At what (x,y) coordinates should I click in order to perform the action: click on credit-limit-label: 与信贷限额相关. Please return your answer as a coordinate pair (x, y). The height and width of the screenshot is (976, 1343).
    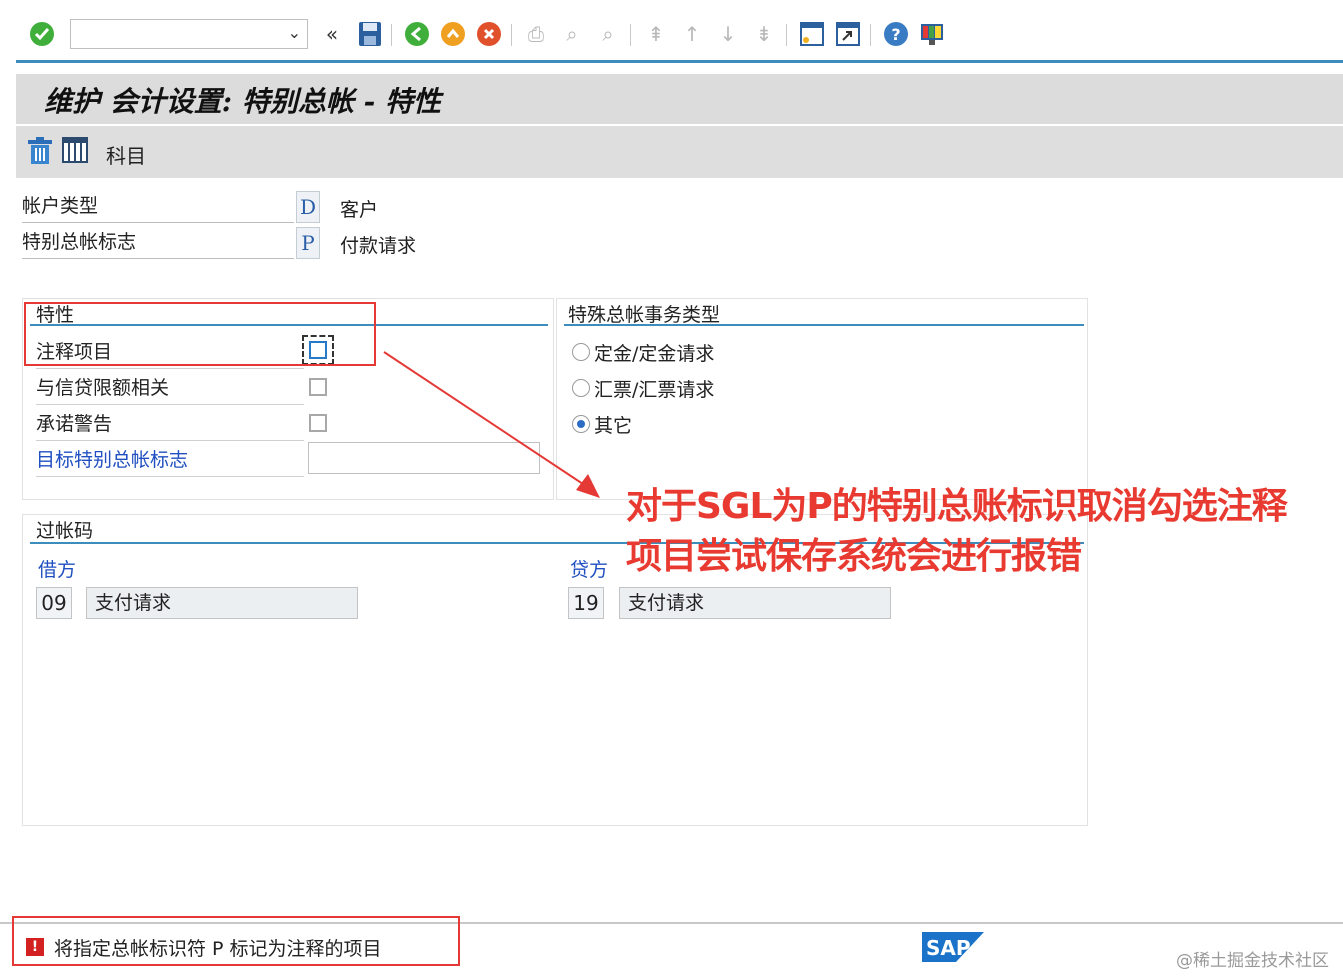
    Looking at the image, I should click on (170, 388).